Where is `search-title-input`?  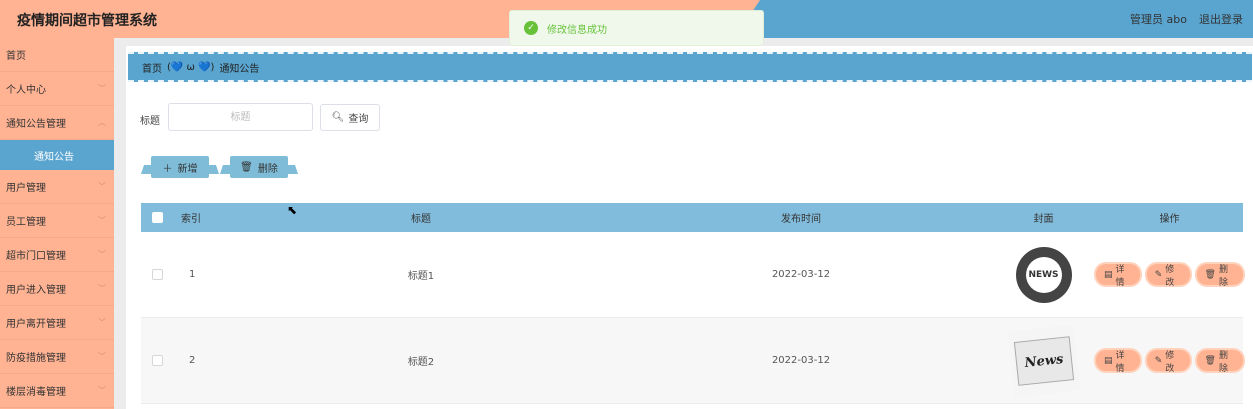 search-title-input is located at coordinates (240, 117).